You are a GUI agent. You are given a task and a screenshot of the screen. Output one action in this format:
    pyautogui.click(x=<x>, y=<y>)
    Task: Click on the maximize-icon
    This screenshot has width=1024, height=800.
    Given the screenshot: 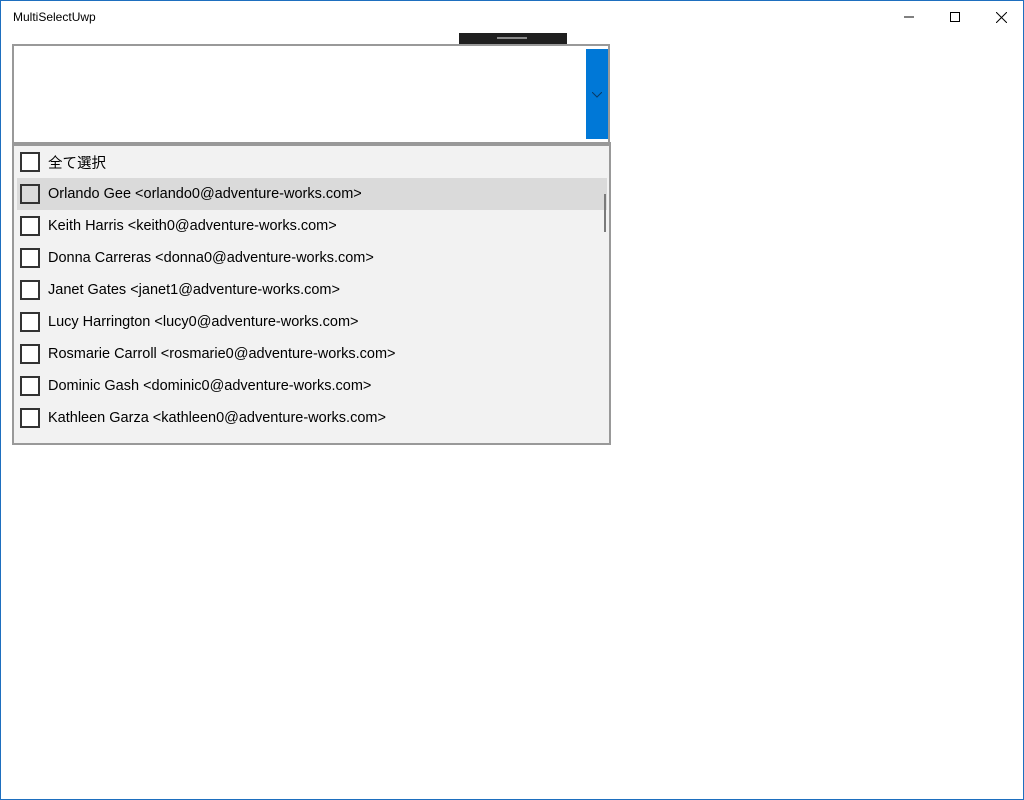 What is the action you would take?
    pyautogui.click(x=955, y=17)
    